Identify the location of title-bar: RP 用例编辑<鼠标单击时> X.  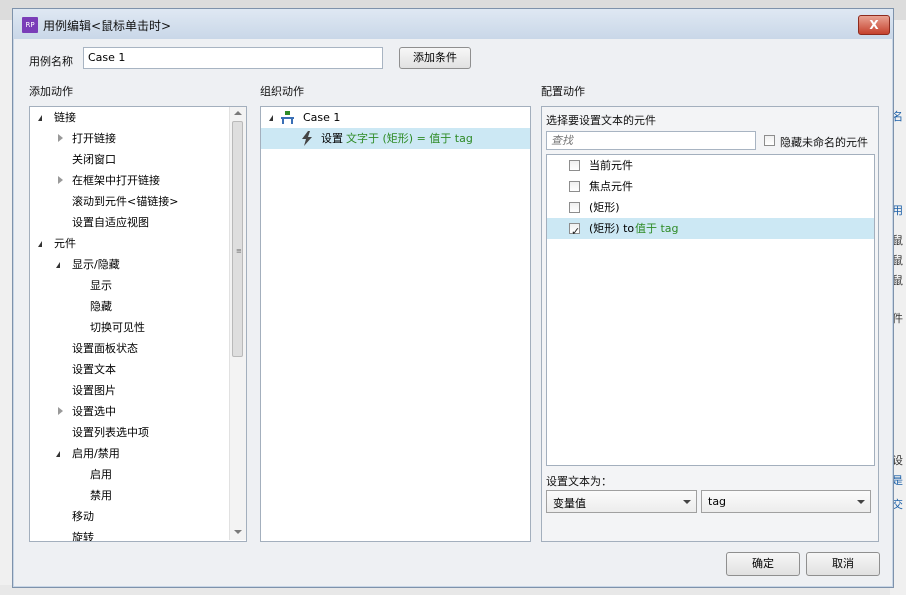
(453, 24).